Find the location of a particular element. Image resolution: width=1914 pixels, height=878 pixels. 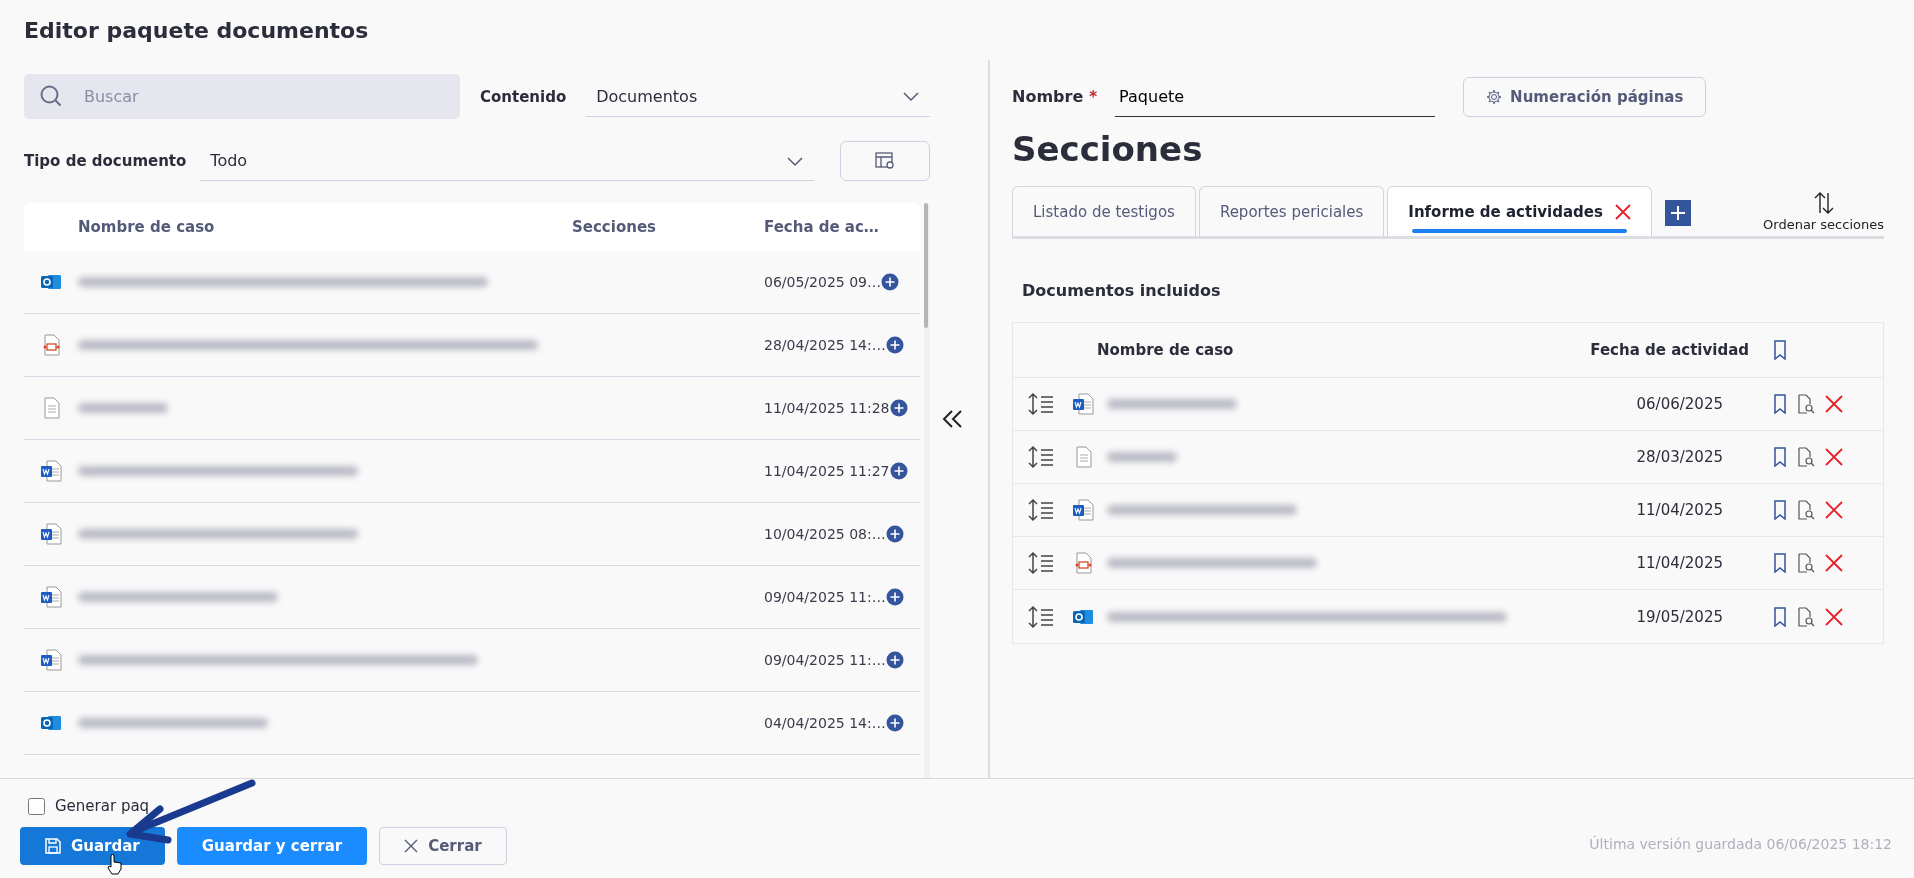

search-icon is located at coordinates (51, 96).